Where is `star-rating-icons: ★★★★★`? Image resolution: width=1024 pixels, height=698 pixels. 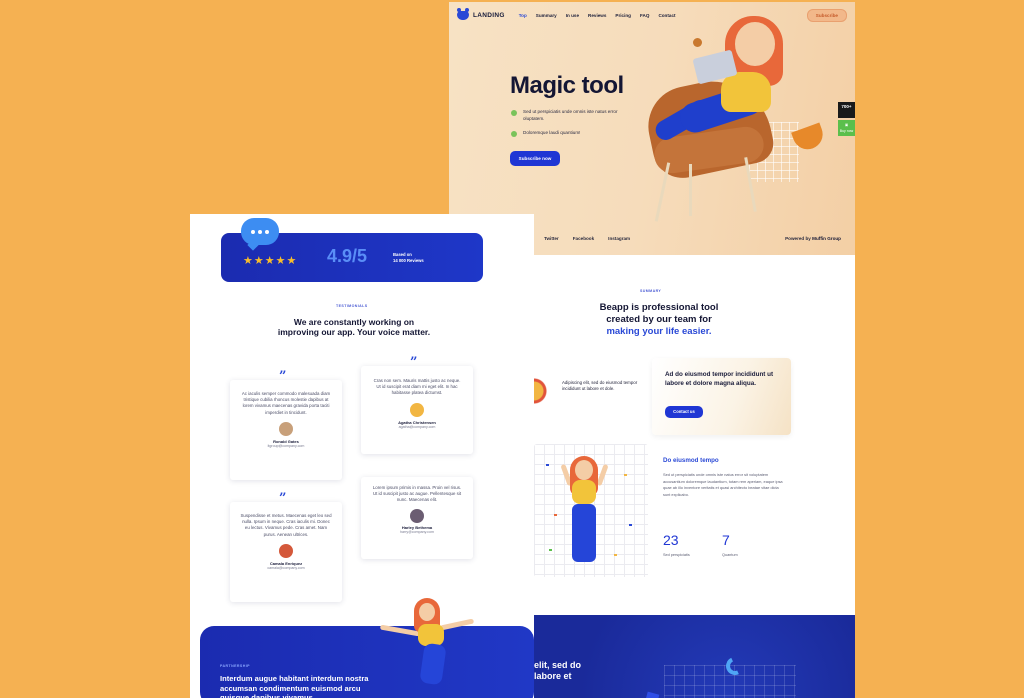 star-rating-icons: ★★★★★ is located at coordinates (270, 260).